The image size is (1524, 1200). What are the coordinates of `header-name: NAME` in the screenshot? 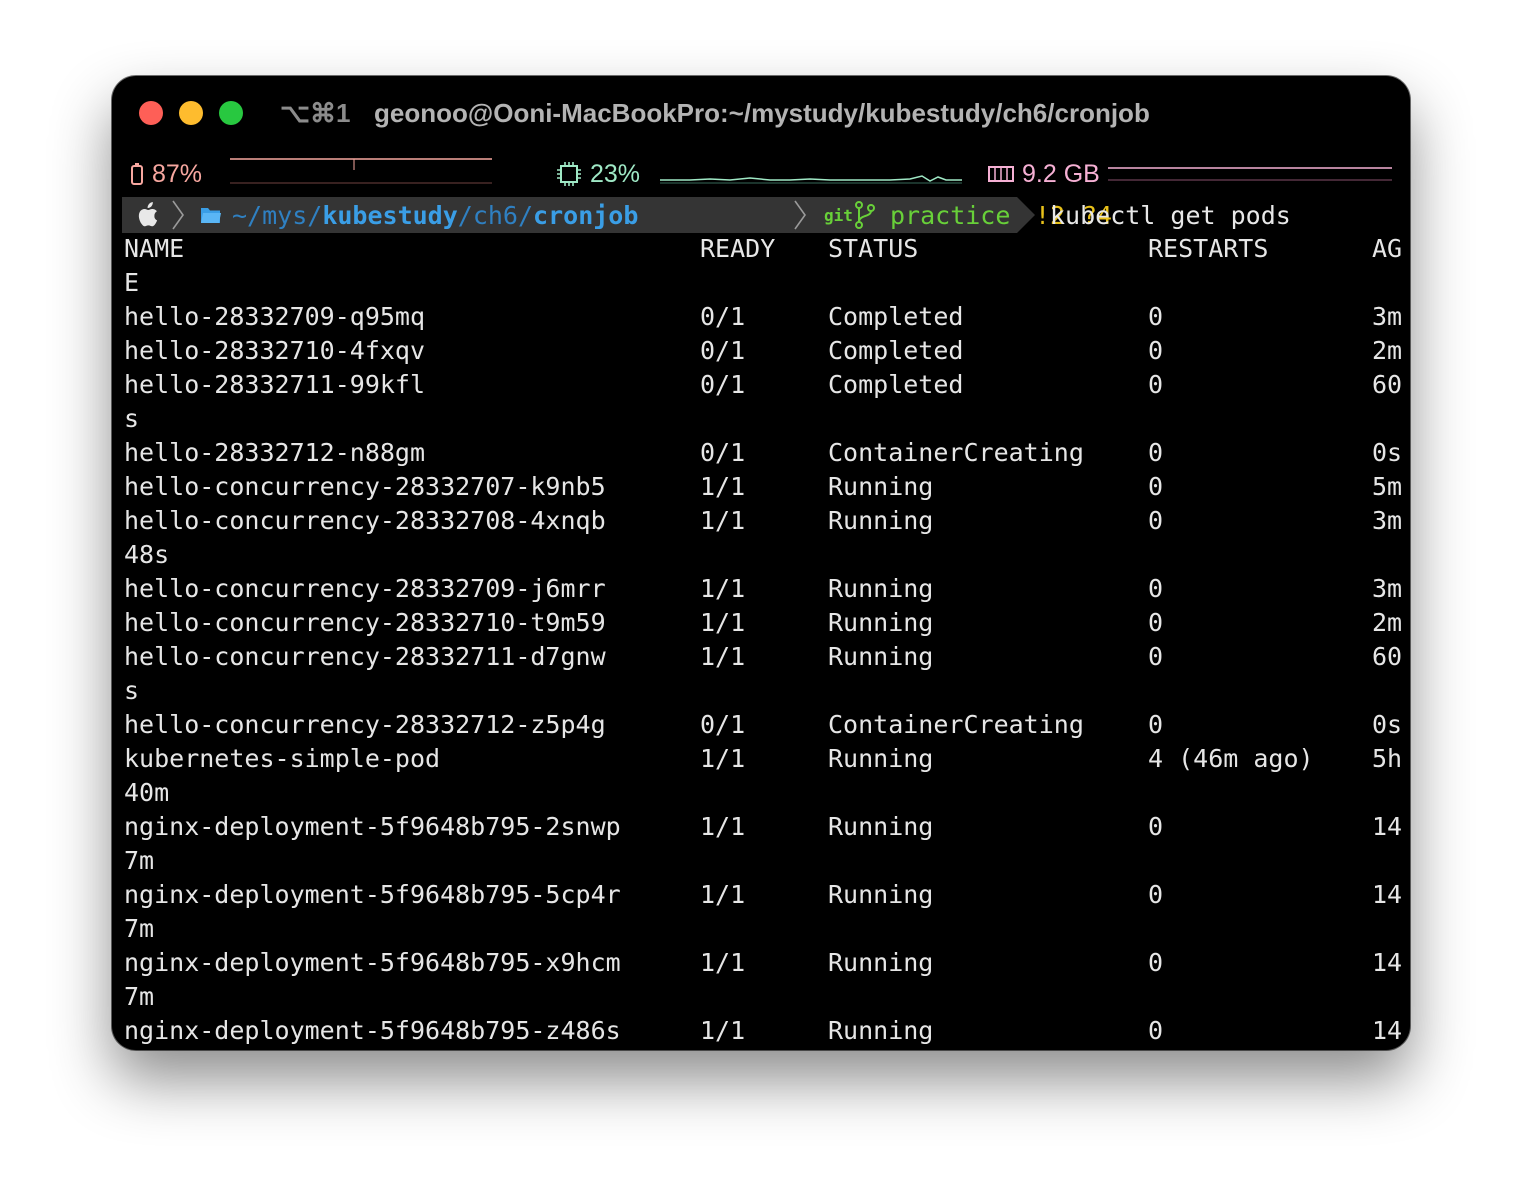 It's located at (154, 248).